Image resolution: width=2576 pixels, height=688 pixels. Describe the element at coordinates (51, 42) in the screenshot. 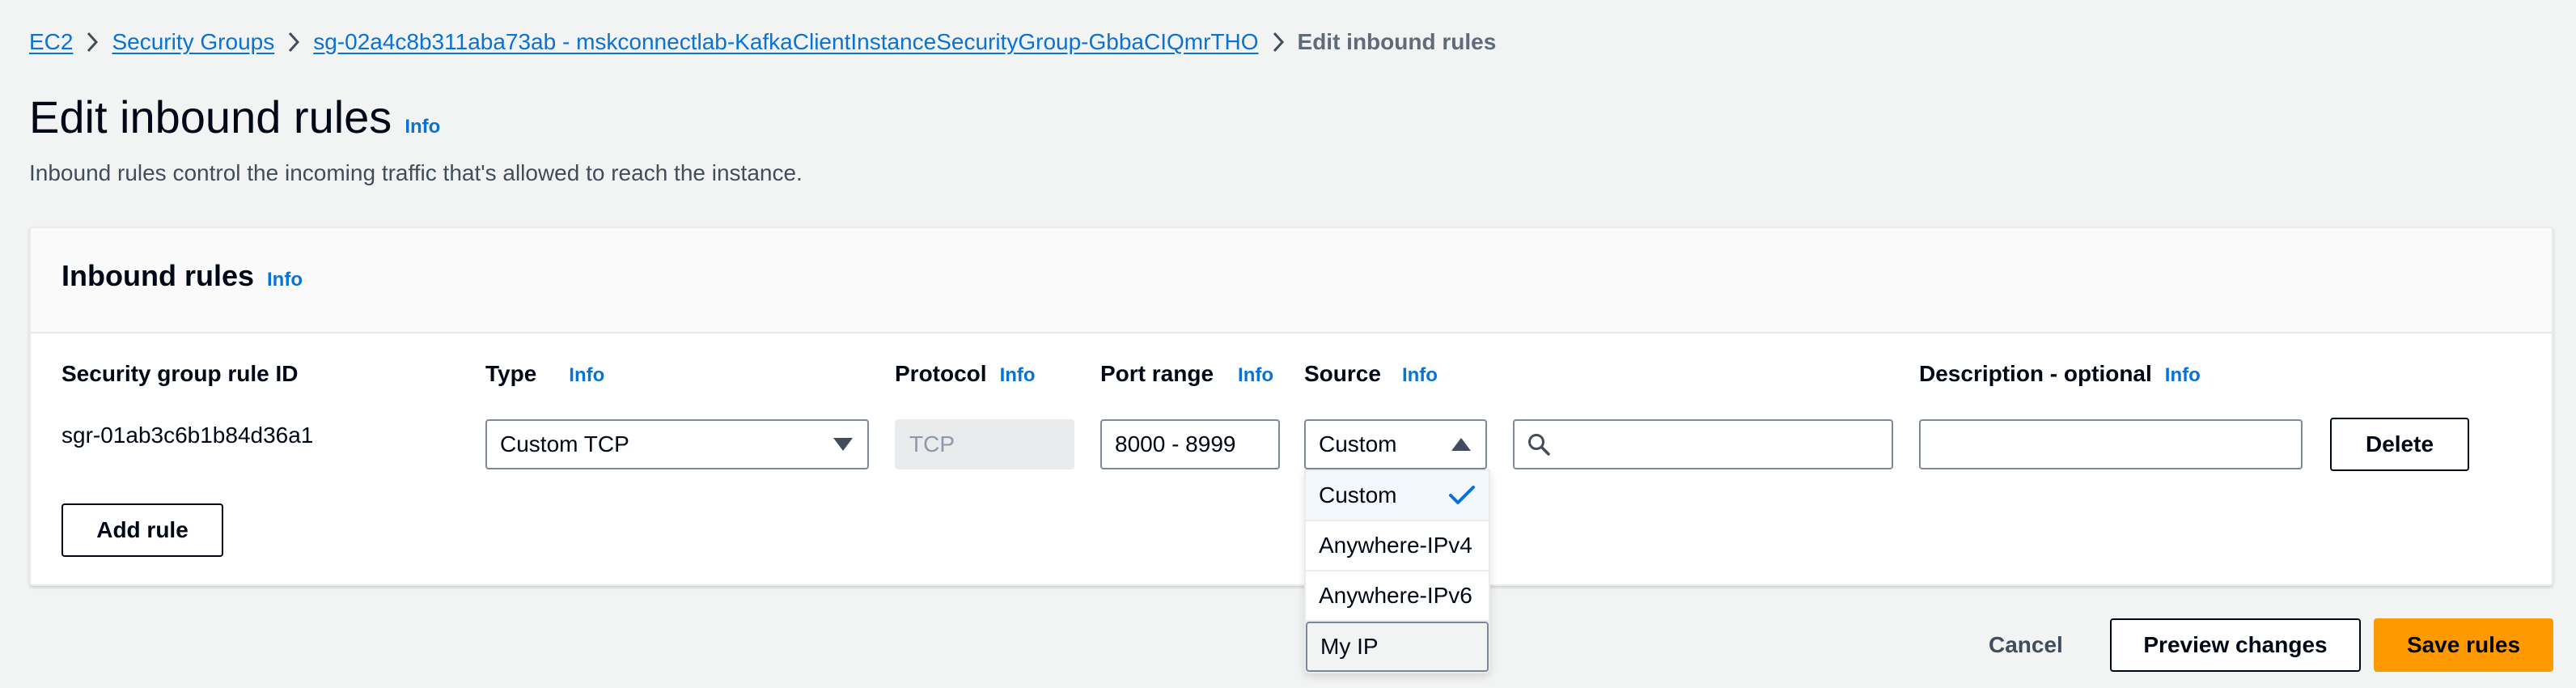

I see `breadcrumb-ec2: EC2` at that location.